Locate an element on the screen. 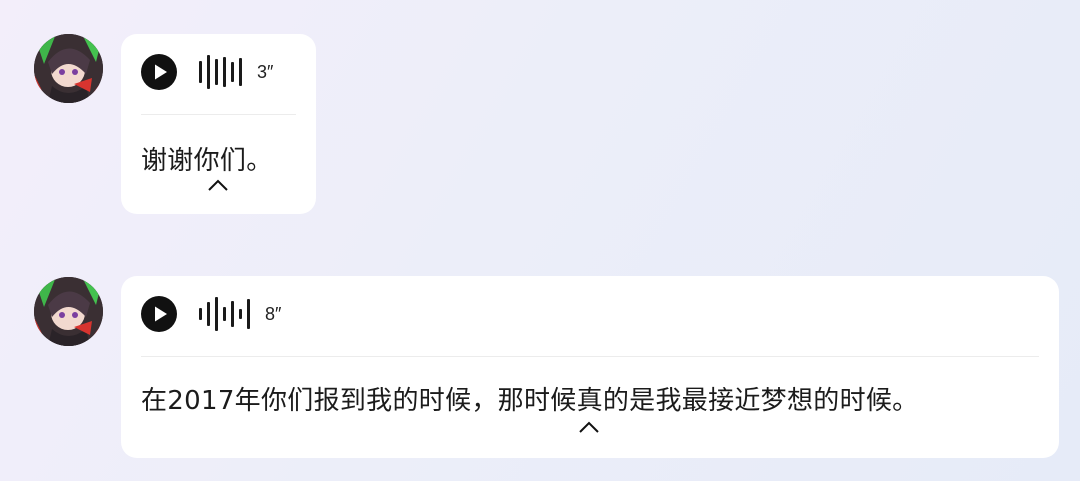 The width and height of the screenshot is (1080, 481). voice-player: 3″ is located at coordinates (207, 72).